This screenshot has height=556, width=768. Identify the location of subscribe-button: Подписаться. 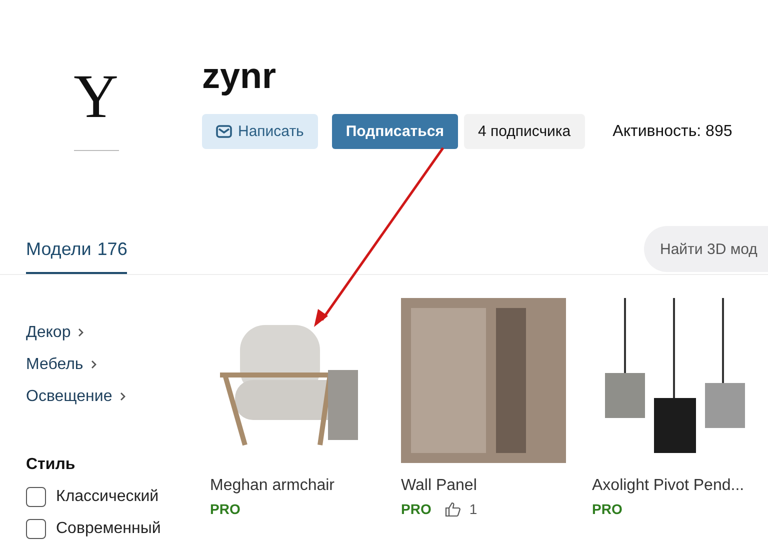
(395, 131).